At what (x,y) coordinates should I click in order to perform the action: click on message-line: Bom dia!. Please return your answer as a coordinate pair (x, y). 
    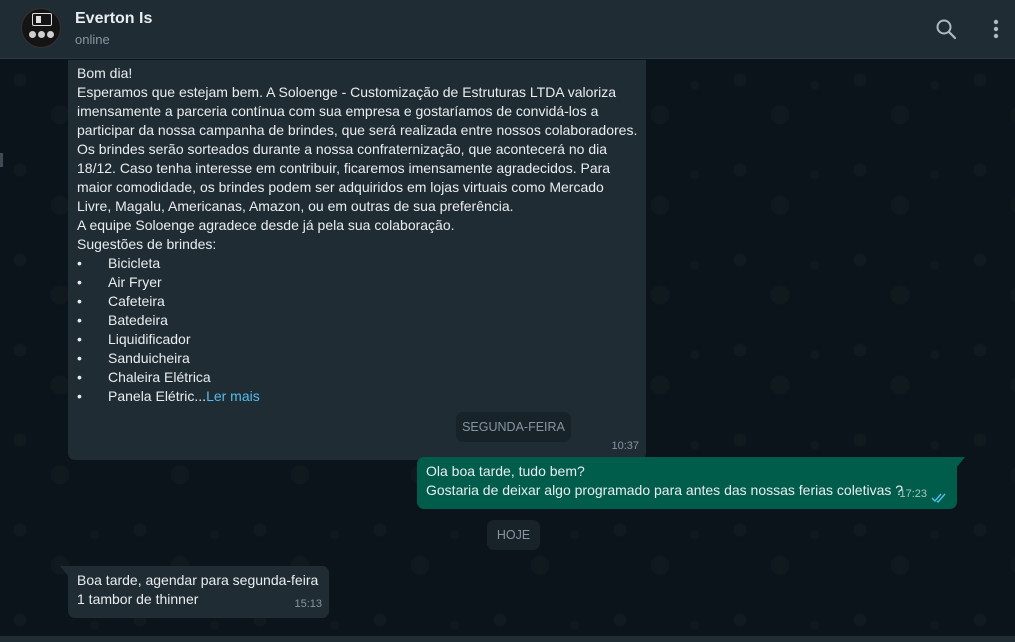
    Looking at the image, I should click on (105, 73).